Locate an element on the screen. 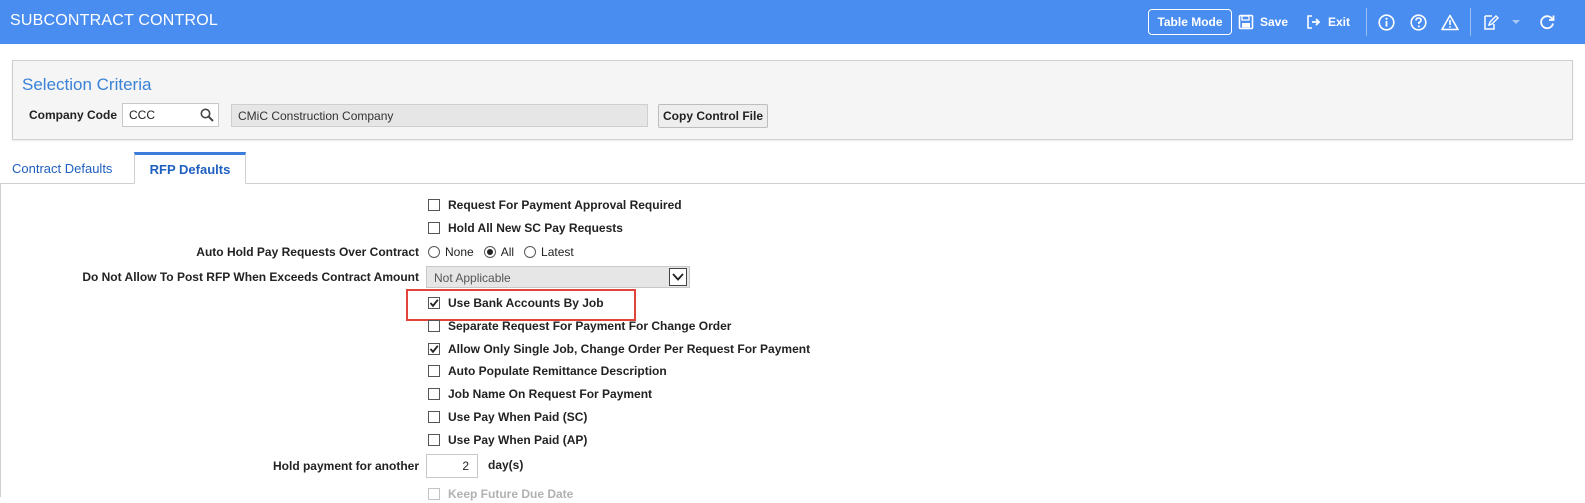  auto-populate-remittance-checkbox is located at coordinates (434, 371).